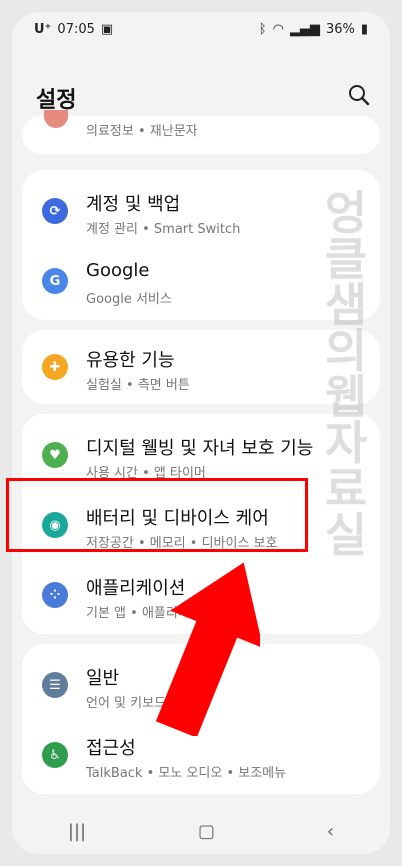  What do you see at coordinates (107, 29) in the screenshot?
I see `gallery-notification-icon: ▣` at bounding box center [107, 29].